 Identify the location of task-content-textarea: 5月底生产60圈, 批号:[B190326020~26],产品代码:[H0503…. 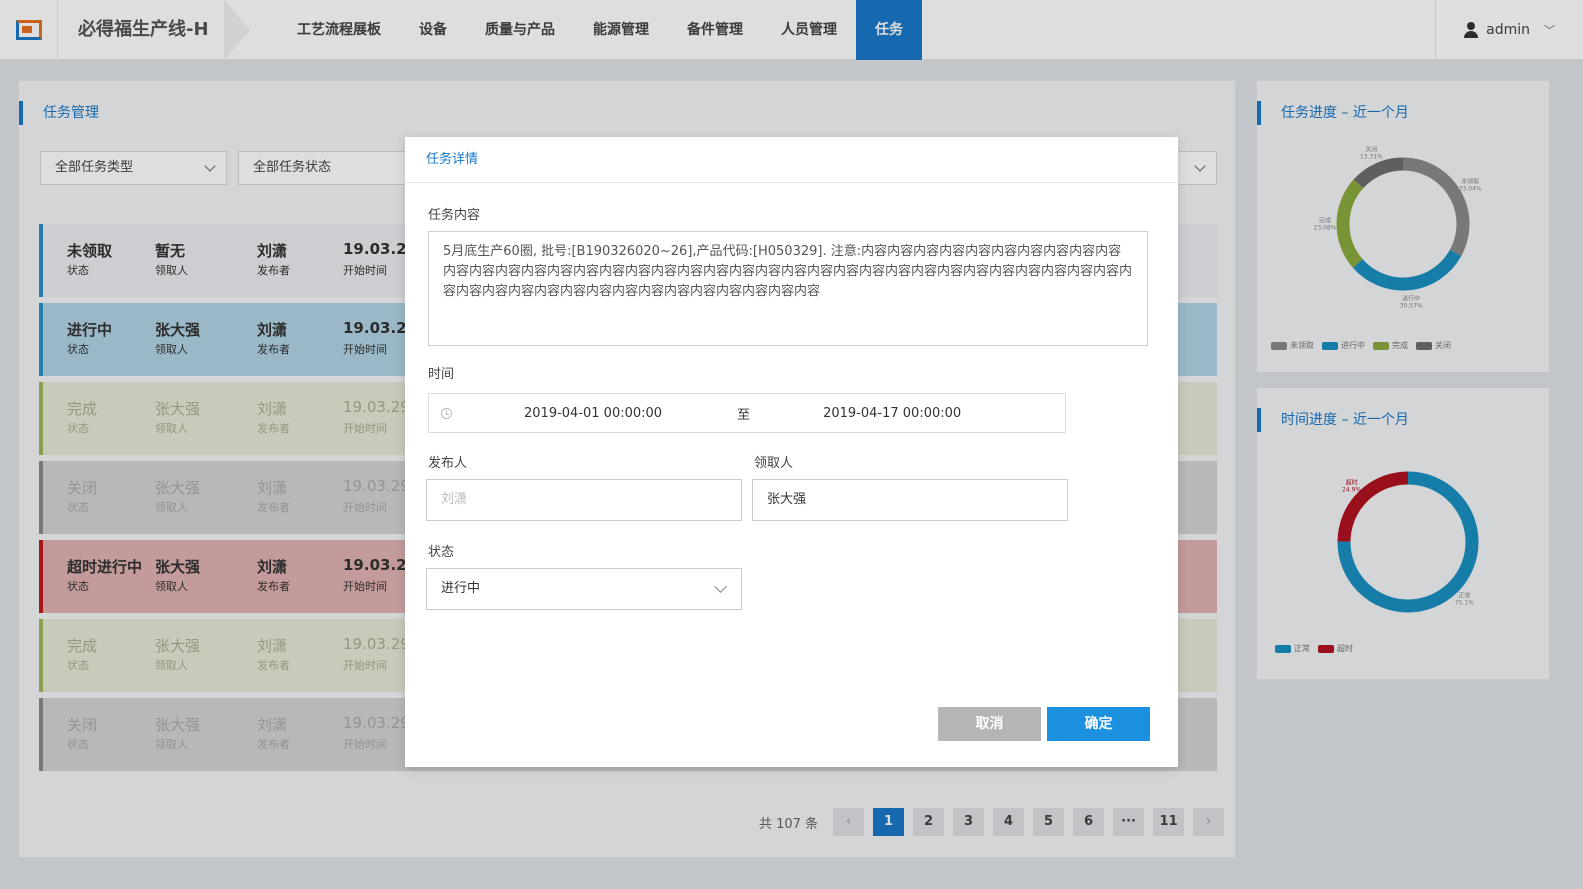
(788, 288).